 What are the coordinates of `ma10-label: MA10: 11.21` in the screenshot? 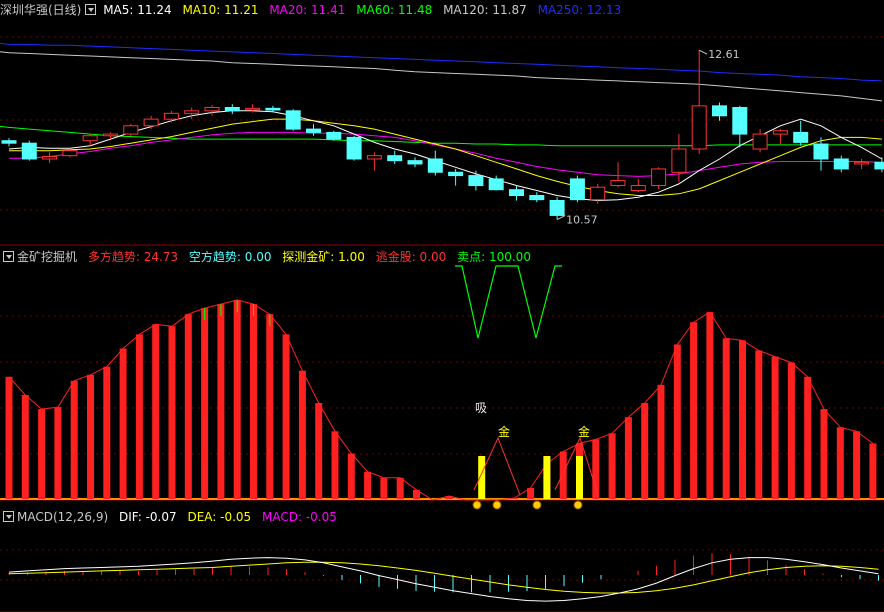 It's located at (220, 10).